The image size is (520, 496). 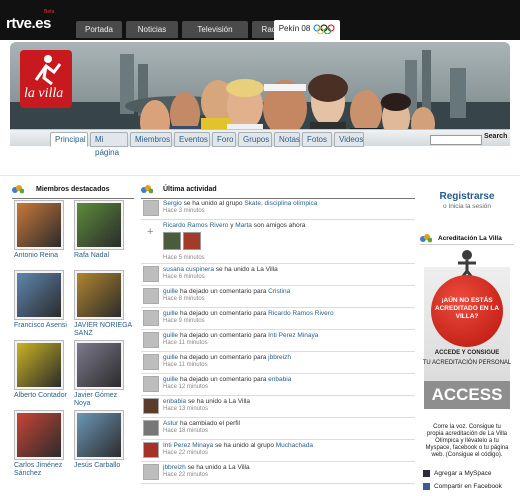 I want to click on member-card: Javier Gómez Noya, so click(x=104, y=374).